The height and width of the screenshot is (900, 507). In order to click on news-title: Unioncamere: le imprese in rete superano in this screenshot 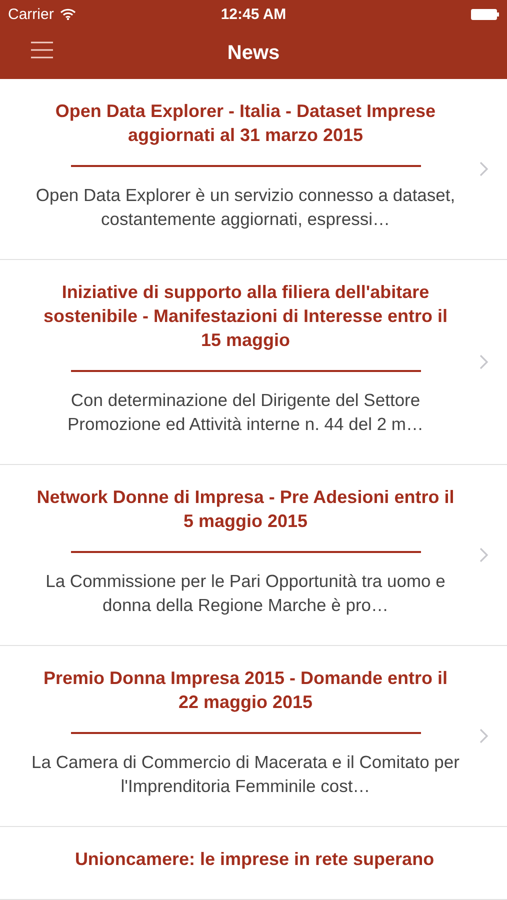, I will do `click(254, 859)`.